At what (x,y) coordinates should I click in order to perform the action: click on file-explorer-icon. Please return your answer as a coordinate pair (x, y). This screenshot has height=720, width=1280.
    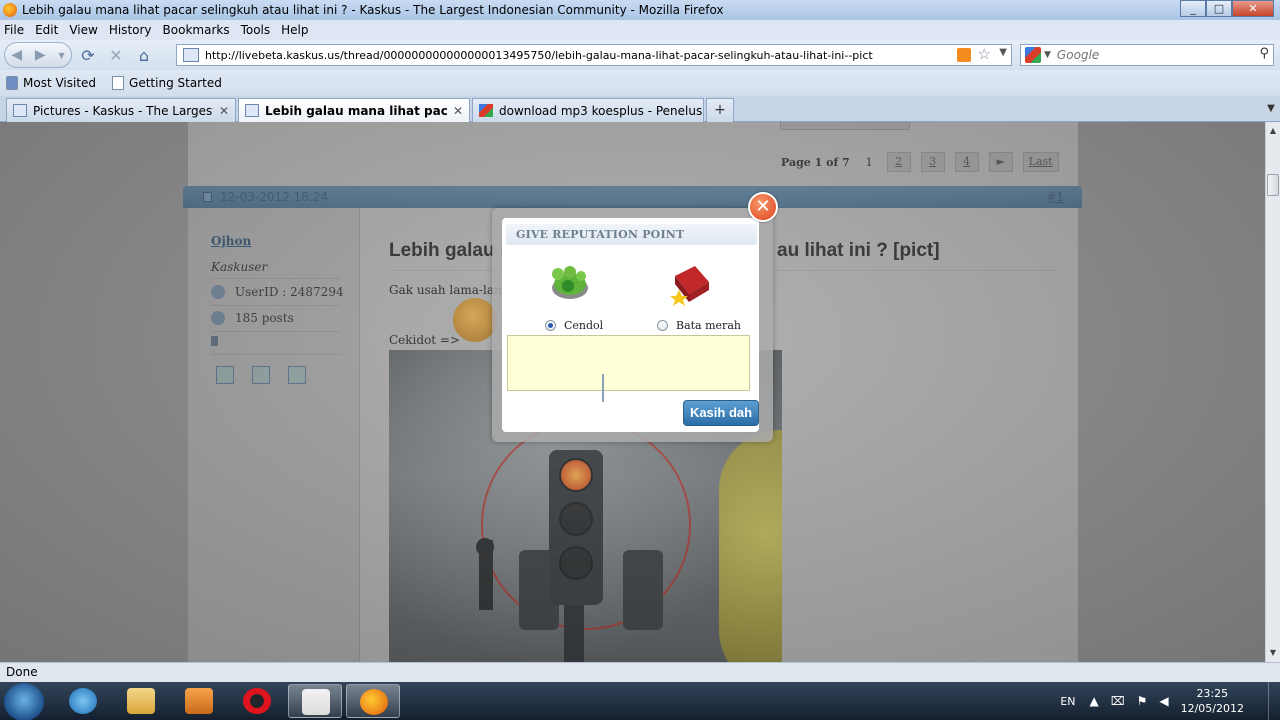
    Looking at the image, I should click on (141, 701).